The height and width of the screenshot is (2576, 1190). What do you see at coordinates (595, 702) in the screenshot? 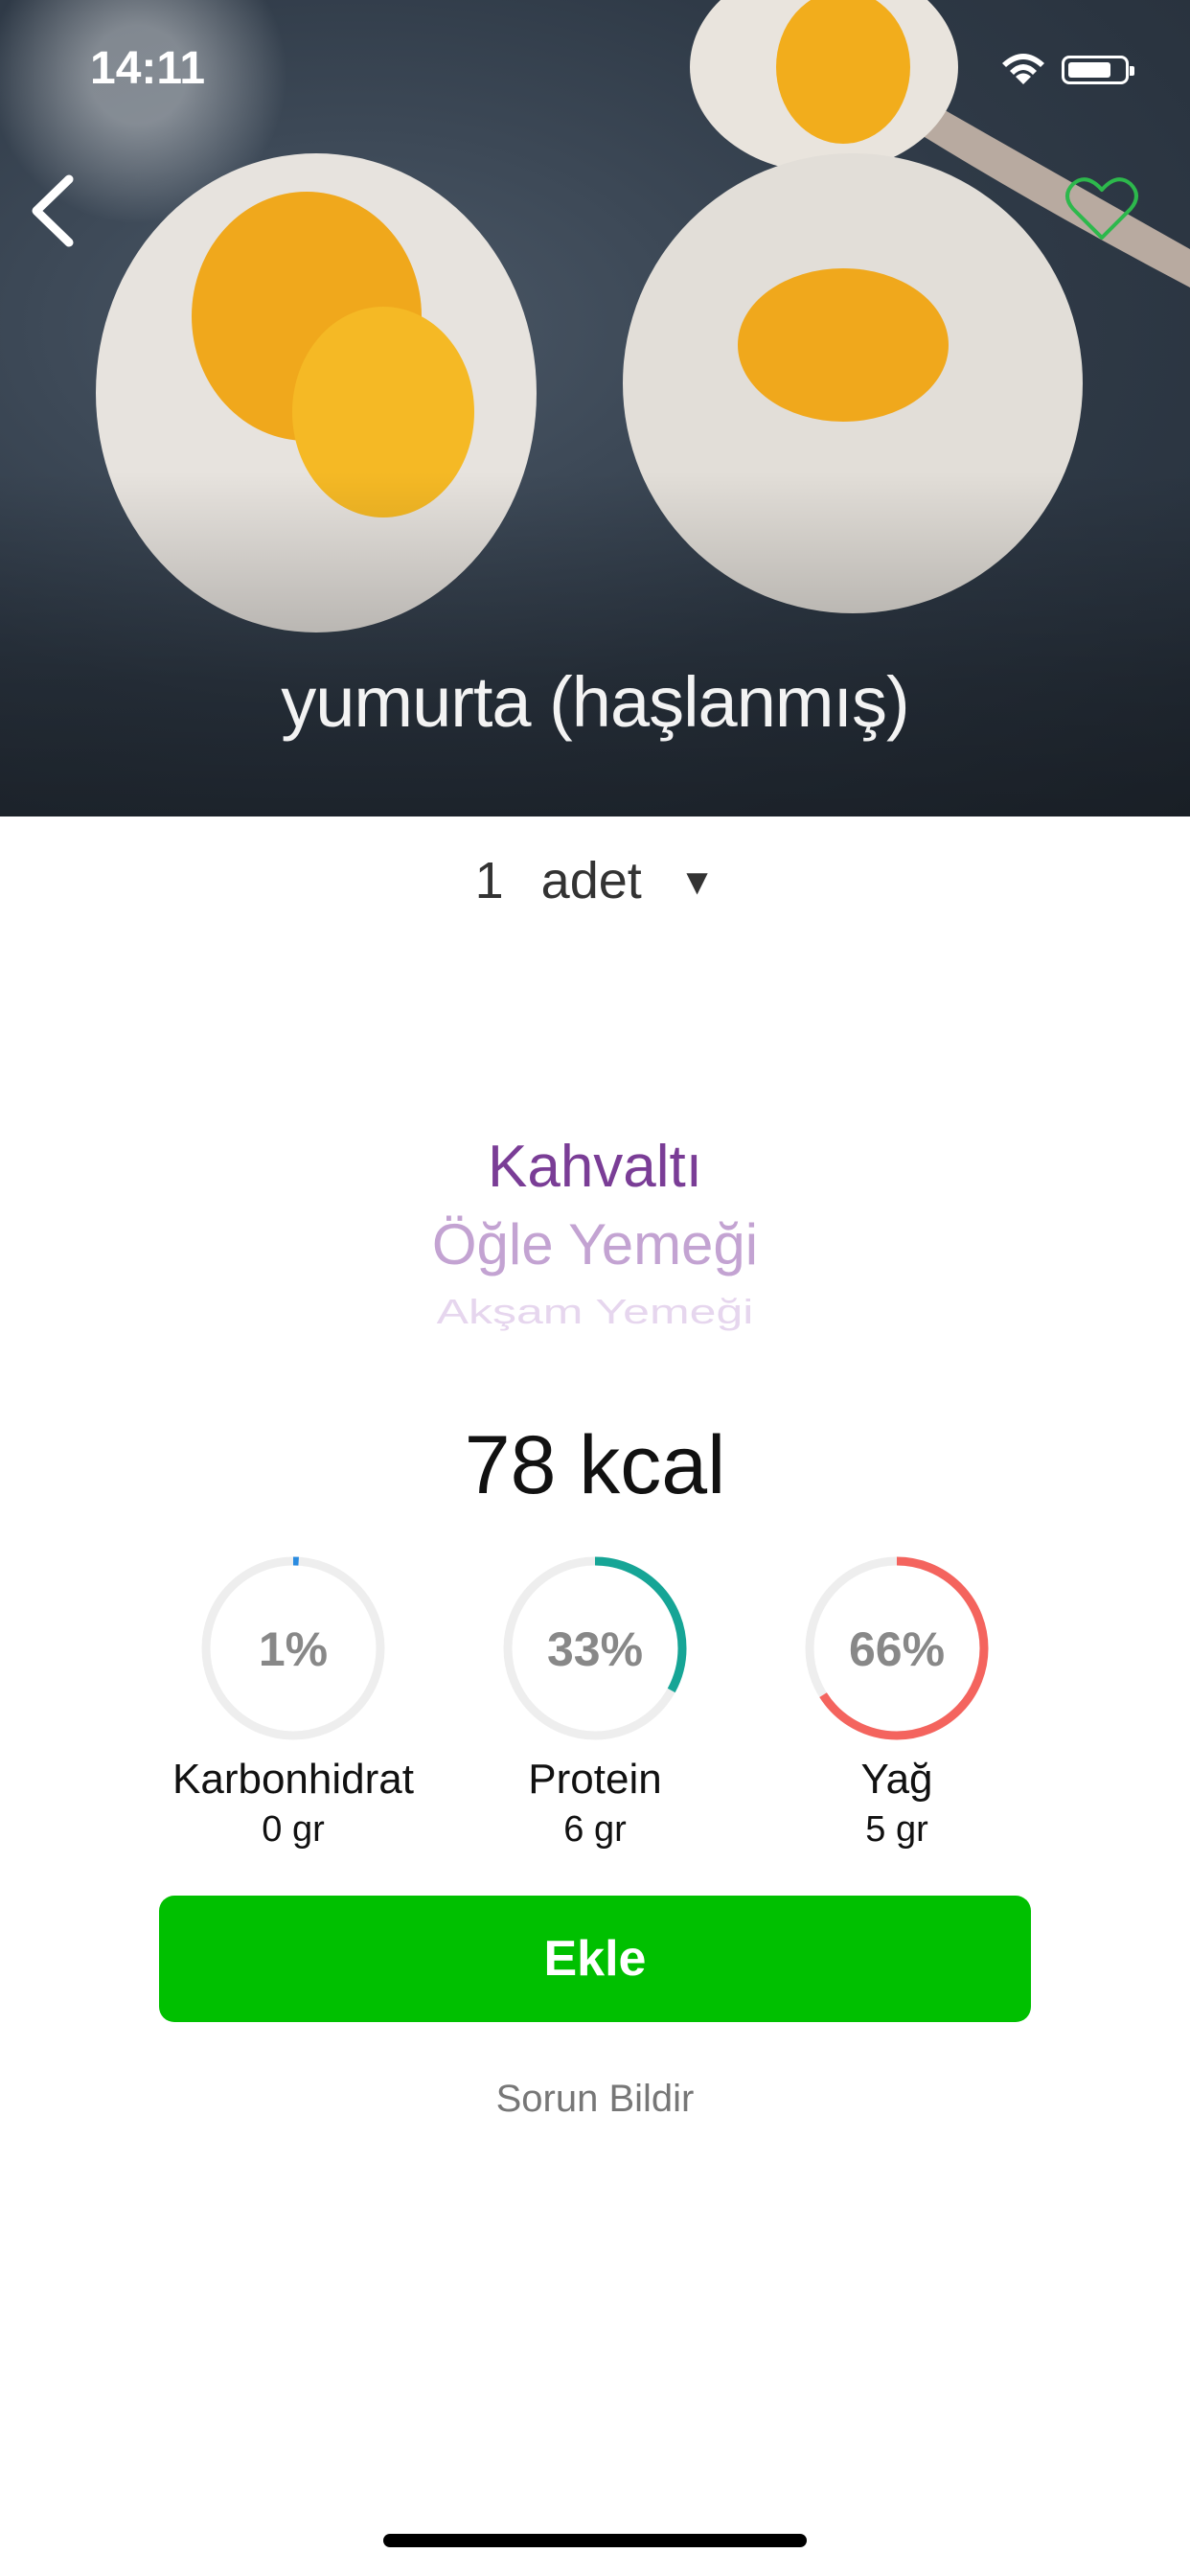
I see `food-title: yumurta (haşlanmış)` at bounding box center [595, 702].